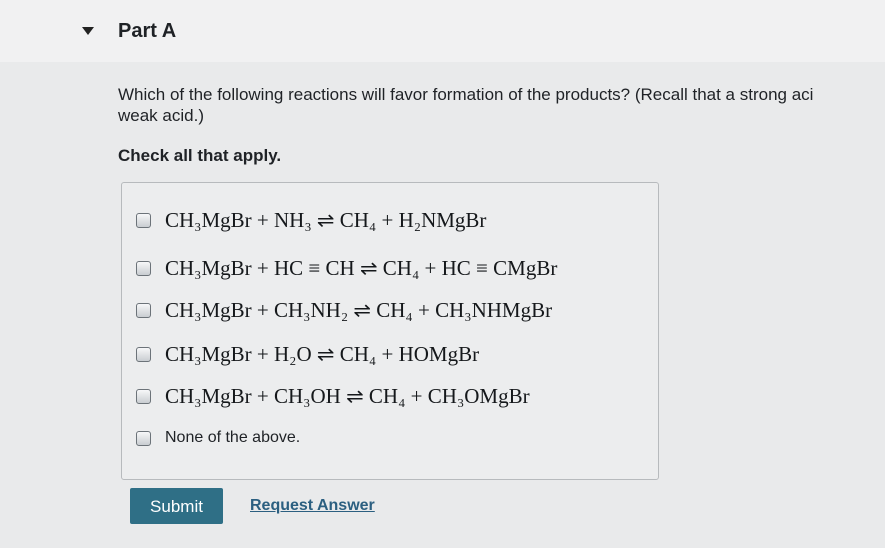  I want to click on choice-option-5: CH₃MgBr + CH₃OH ⇌ CH₄ + CH₃OMgBr, so click(333, 396).